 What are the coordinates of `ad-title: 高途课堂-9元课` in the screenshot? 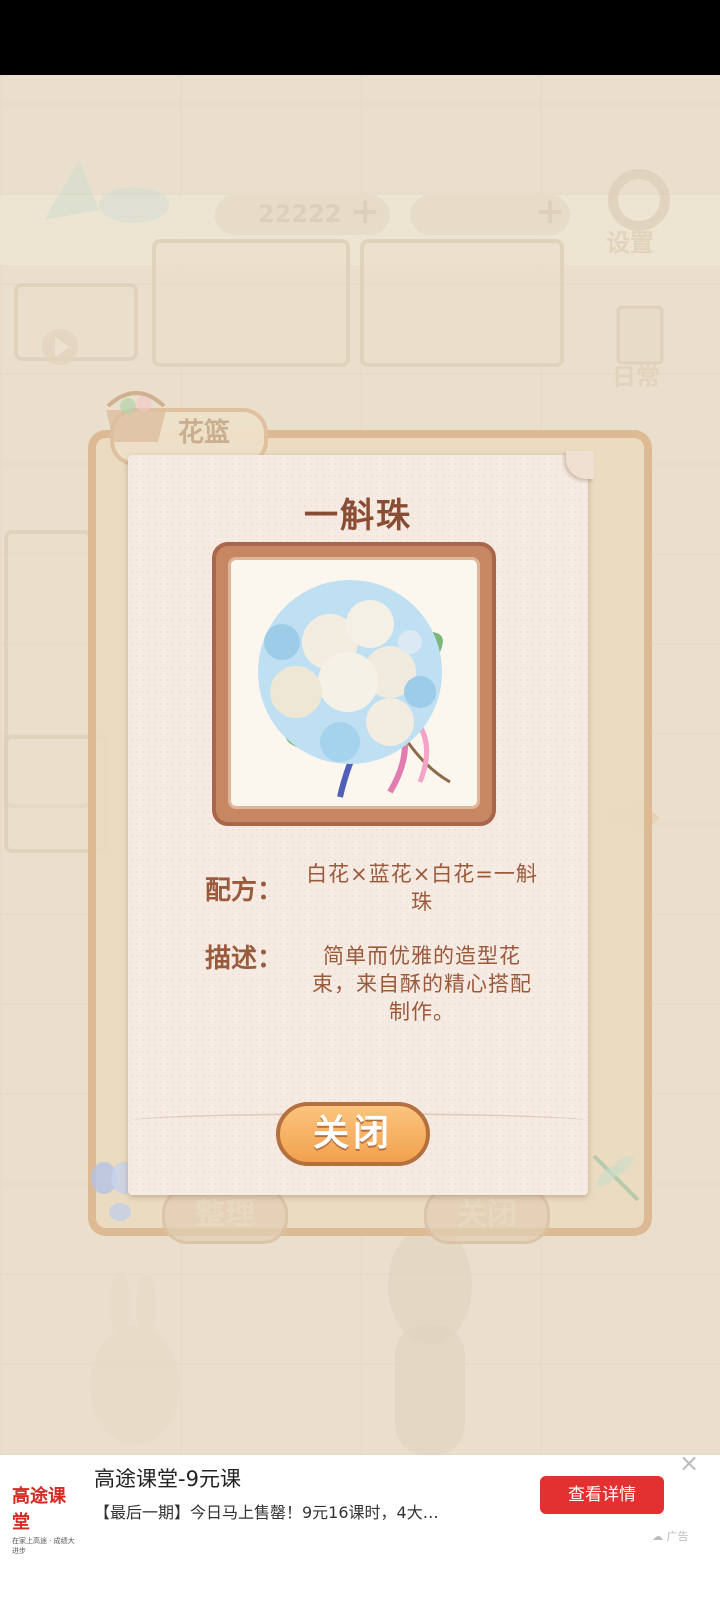 It's located at (167, 1478).